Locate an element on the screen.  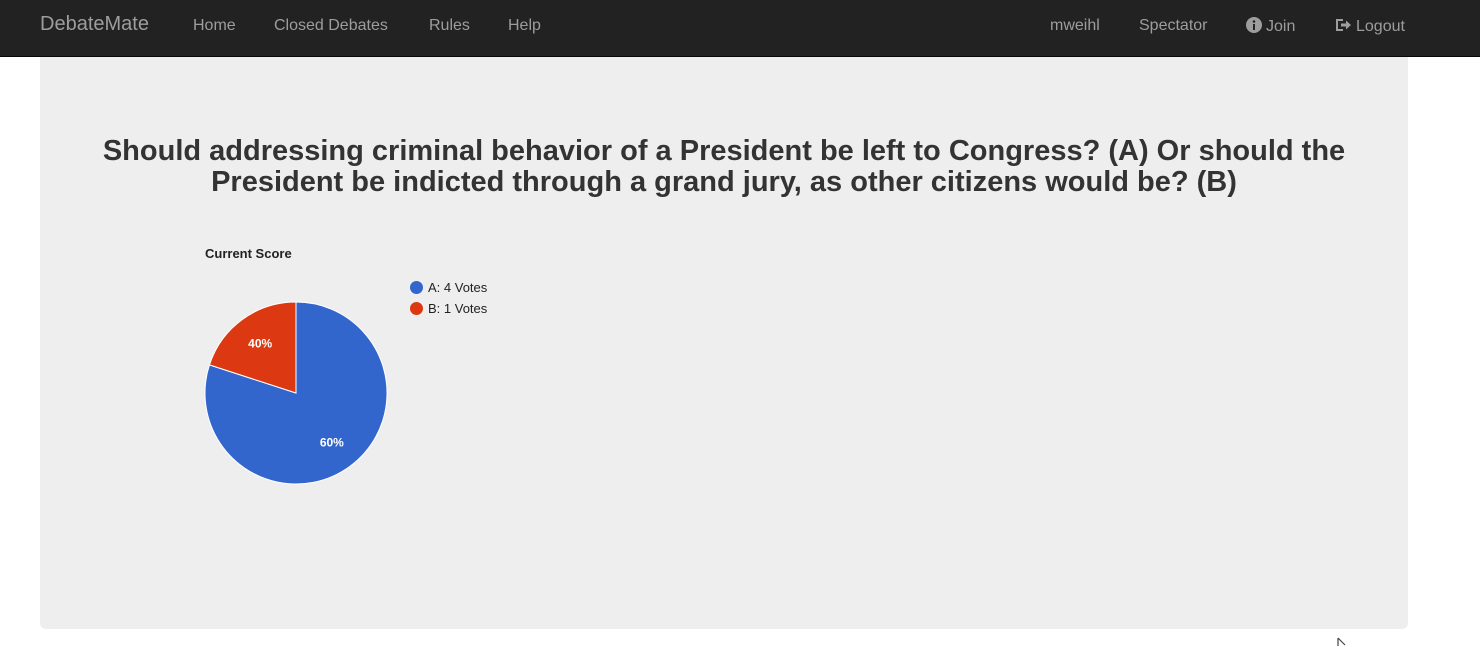
nav-rules-link: Rules is located at coordinates (449, 26).